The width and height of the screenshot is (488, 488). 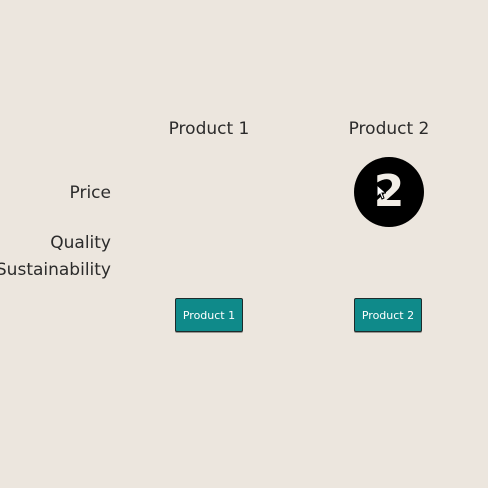 What do you see at coordinates (55, 270) in the screenshot?
I see `row-label-sustainability: Sustainability` at bounding box center [55, 270].